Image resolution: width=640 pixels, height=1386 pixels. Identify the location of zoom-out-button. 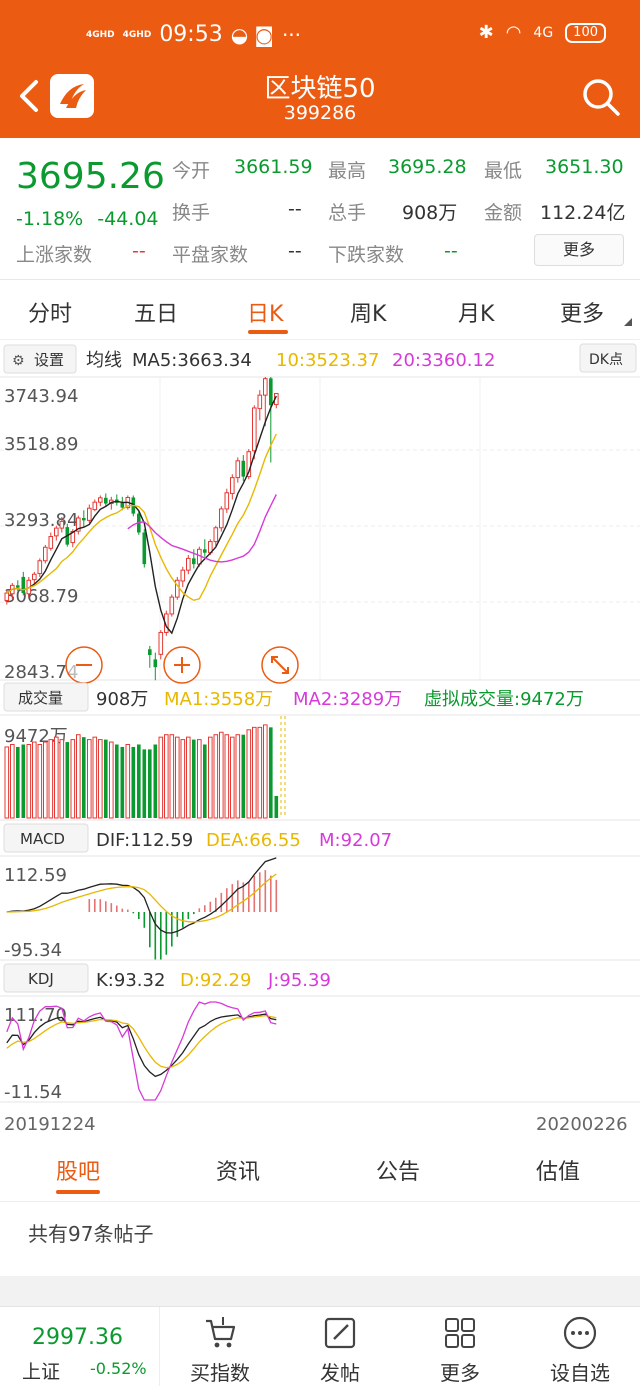
(84, 665).